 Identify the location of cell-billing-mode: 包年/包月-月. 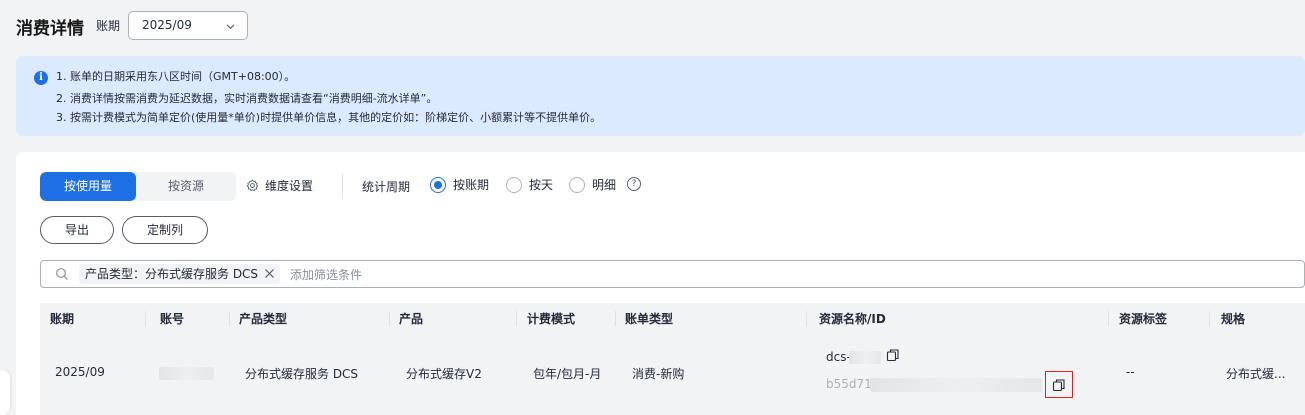
(567, 374).